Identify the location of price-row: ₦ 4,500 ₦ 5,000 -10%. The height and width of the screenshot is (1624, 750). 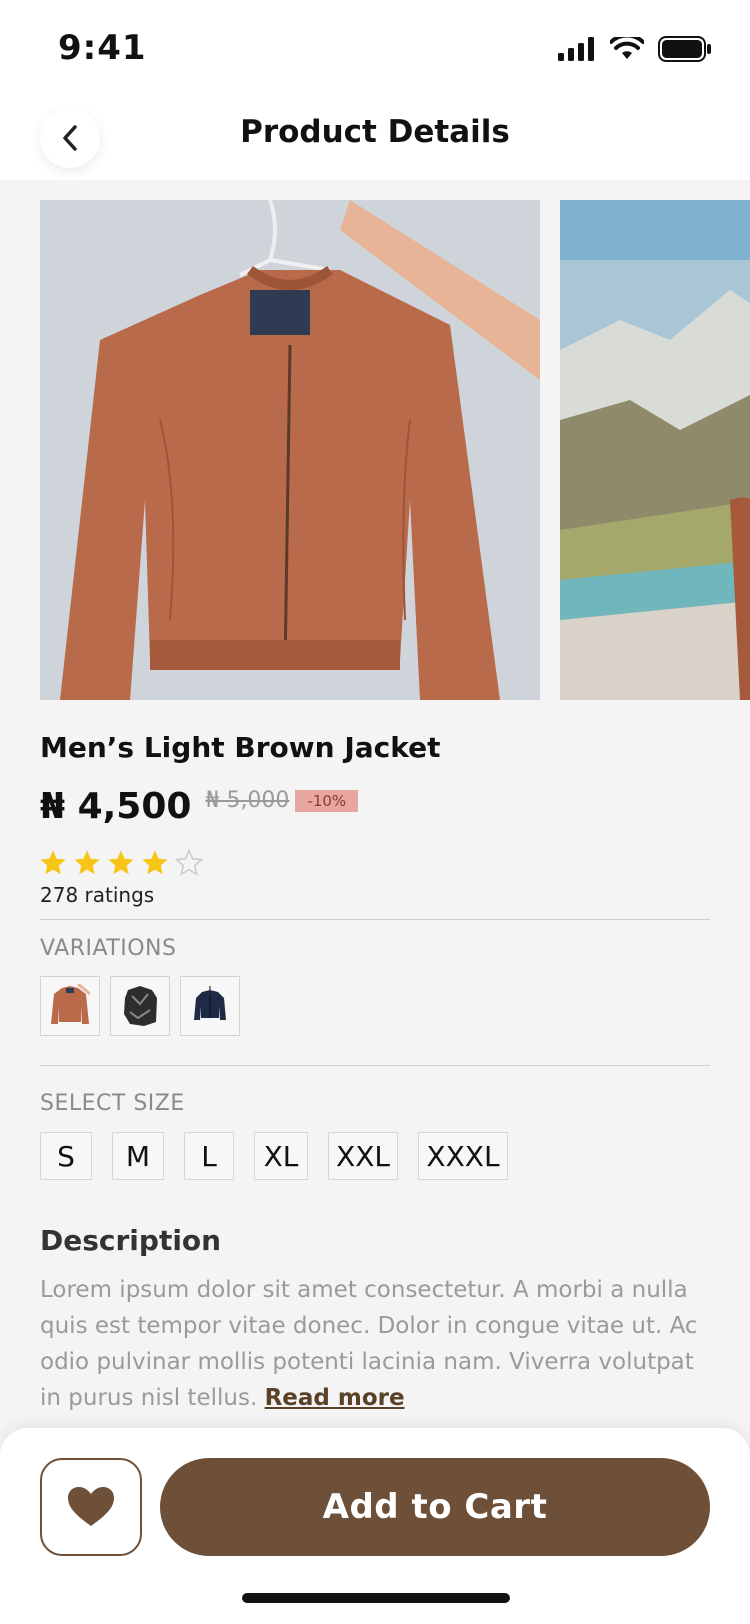
(199, 806).